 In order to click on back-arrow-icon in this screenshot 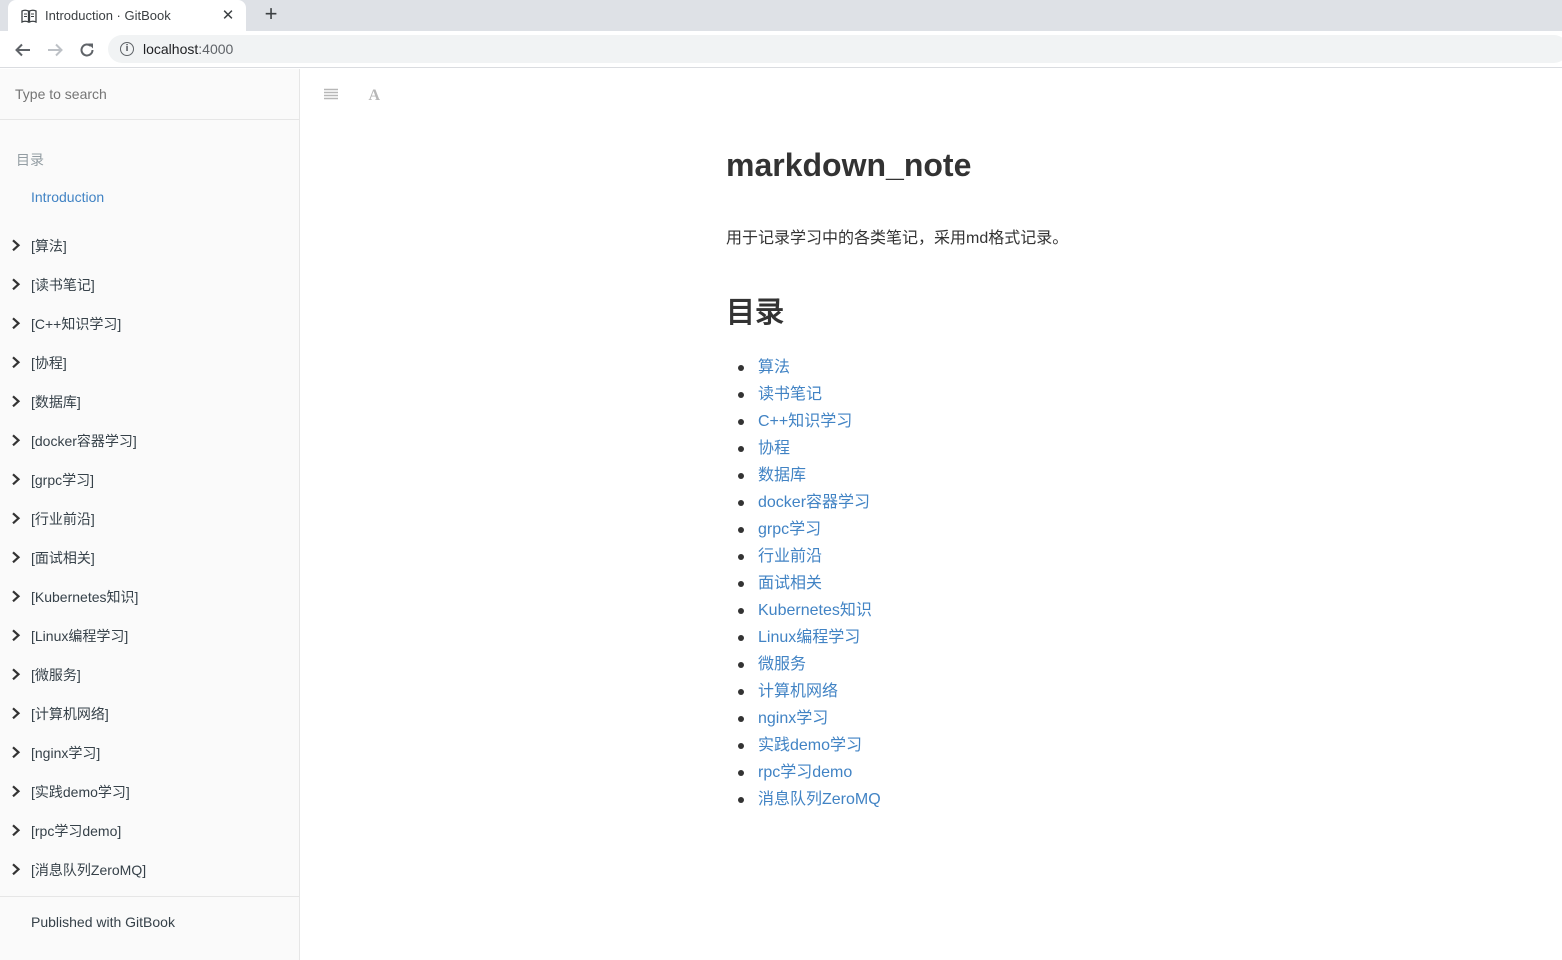, I will do `click(23, 50)`.